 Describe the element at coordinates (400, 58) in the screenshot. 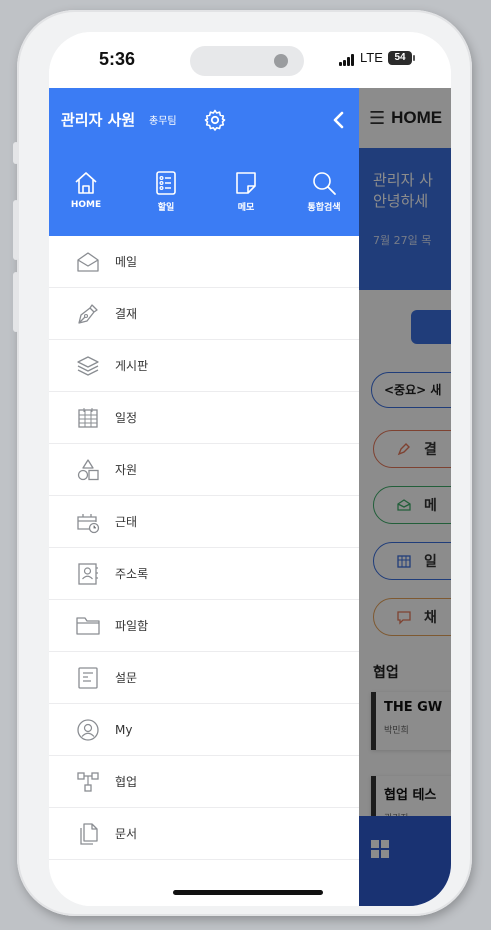

I see `battery-icon: 54` at that location.